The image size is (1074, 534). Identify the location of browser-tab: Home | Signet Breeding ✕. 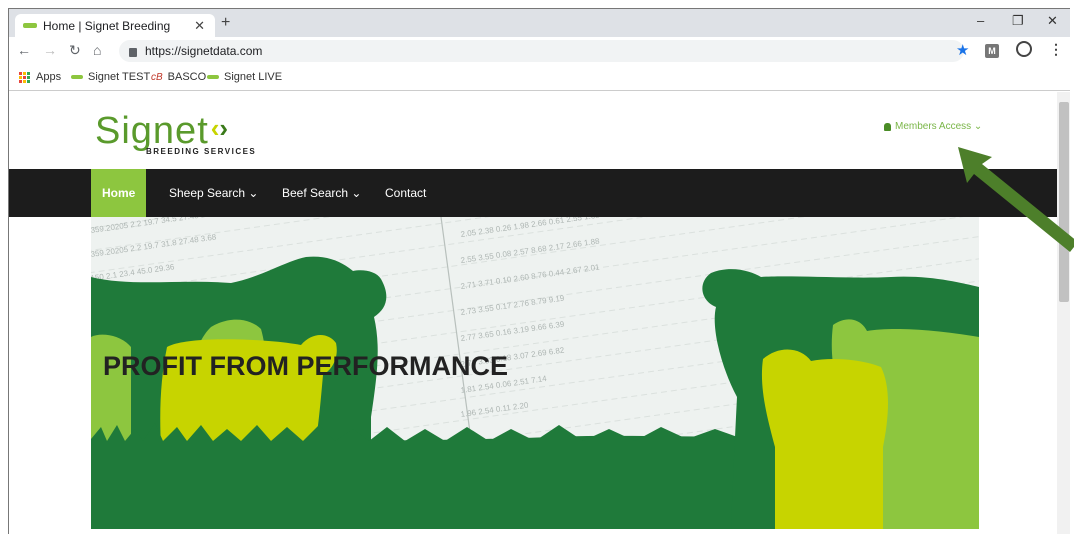
(115, 25).